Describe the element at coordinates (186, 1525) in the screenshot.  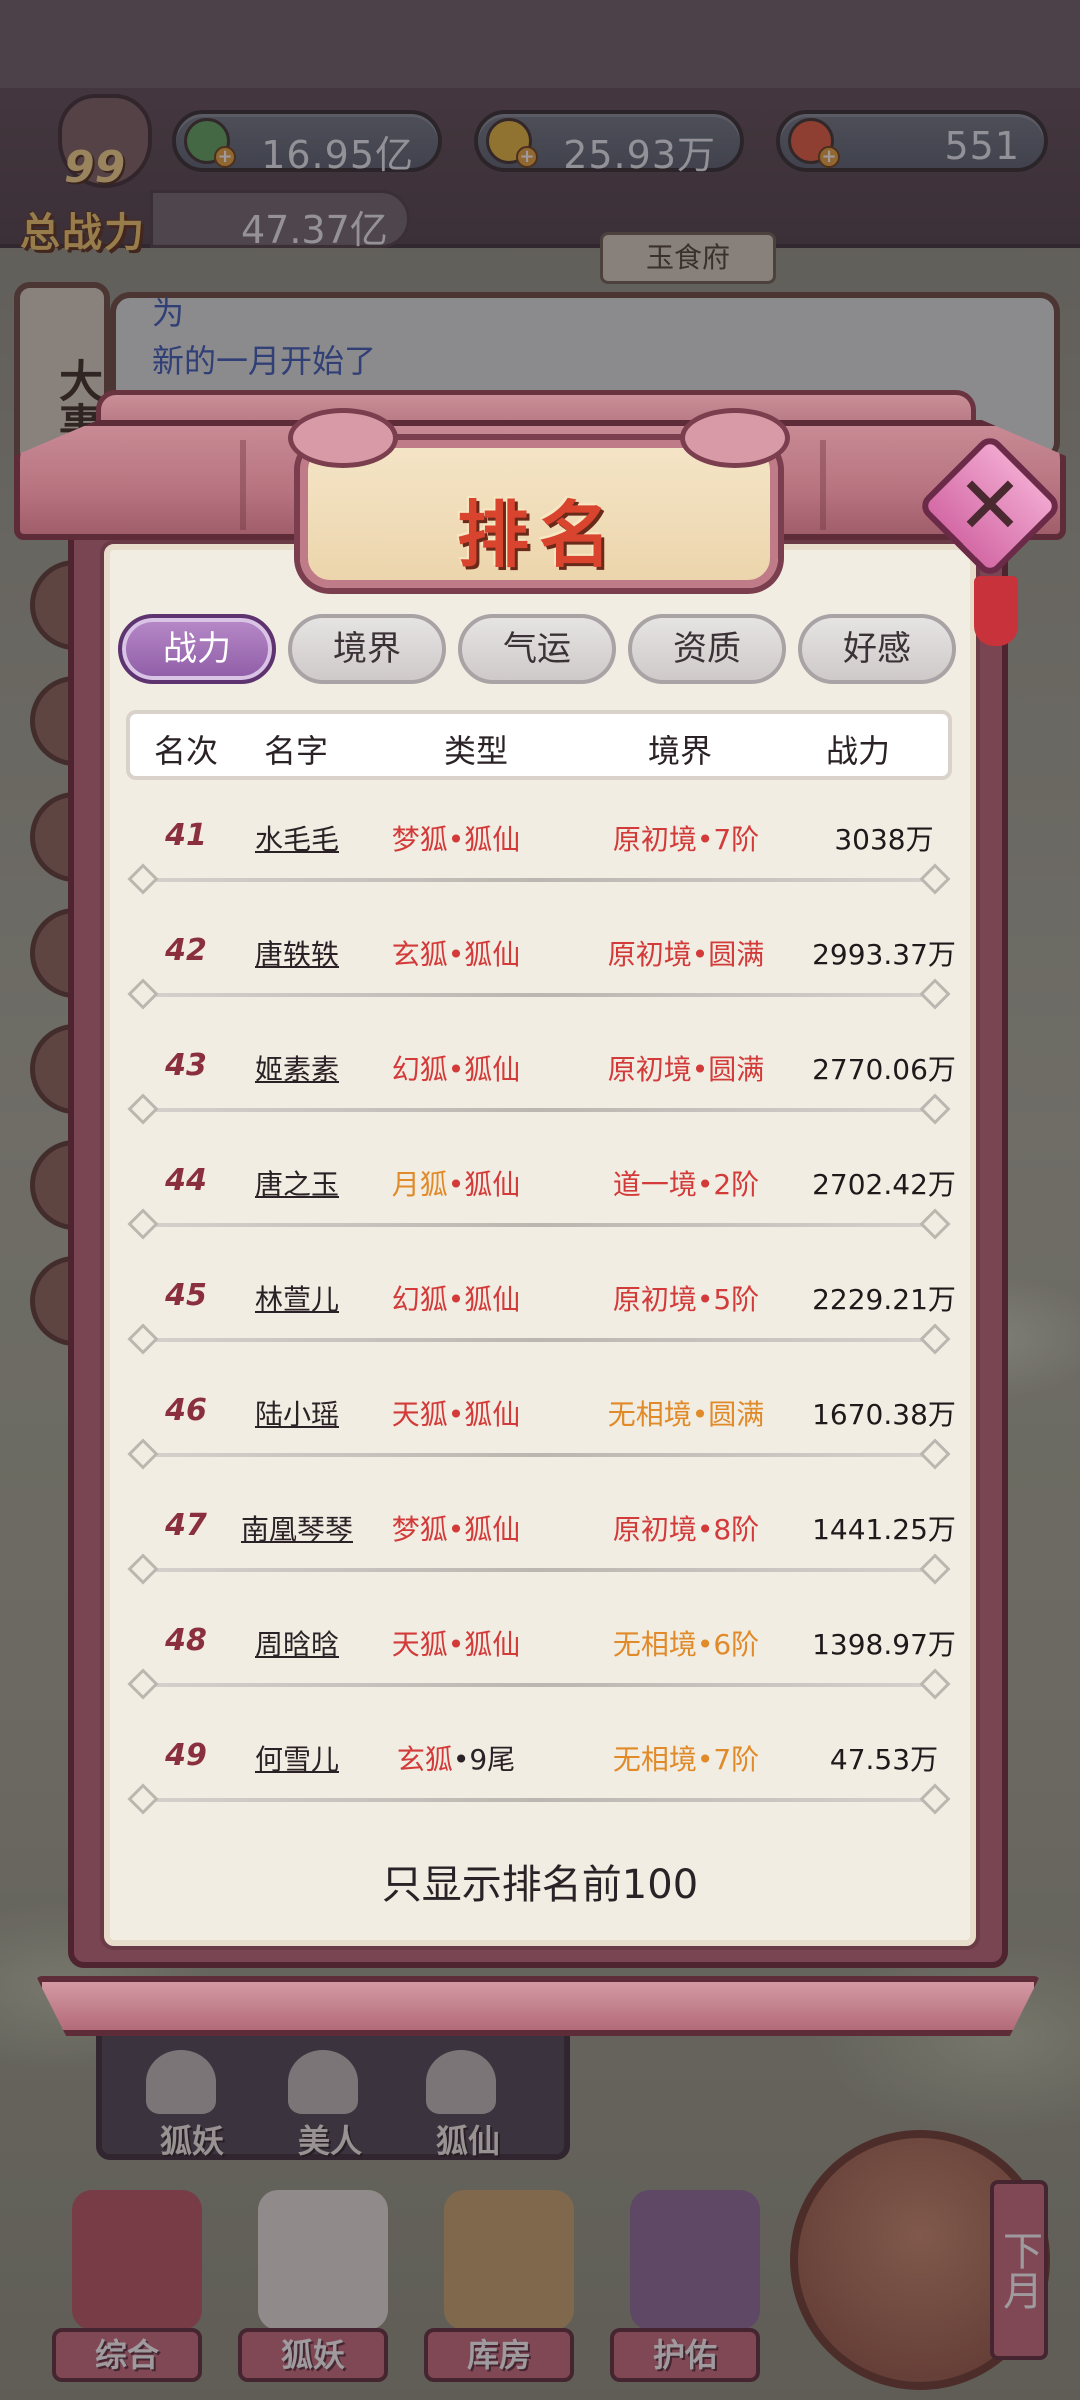
I see `rank-number: 47` at that location.